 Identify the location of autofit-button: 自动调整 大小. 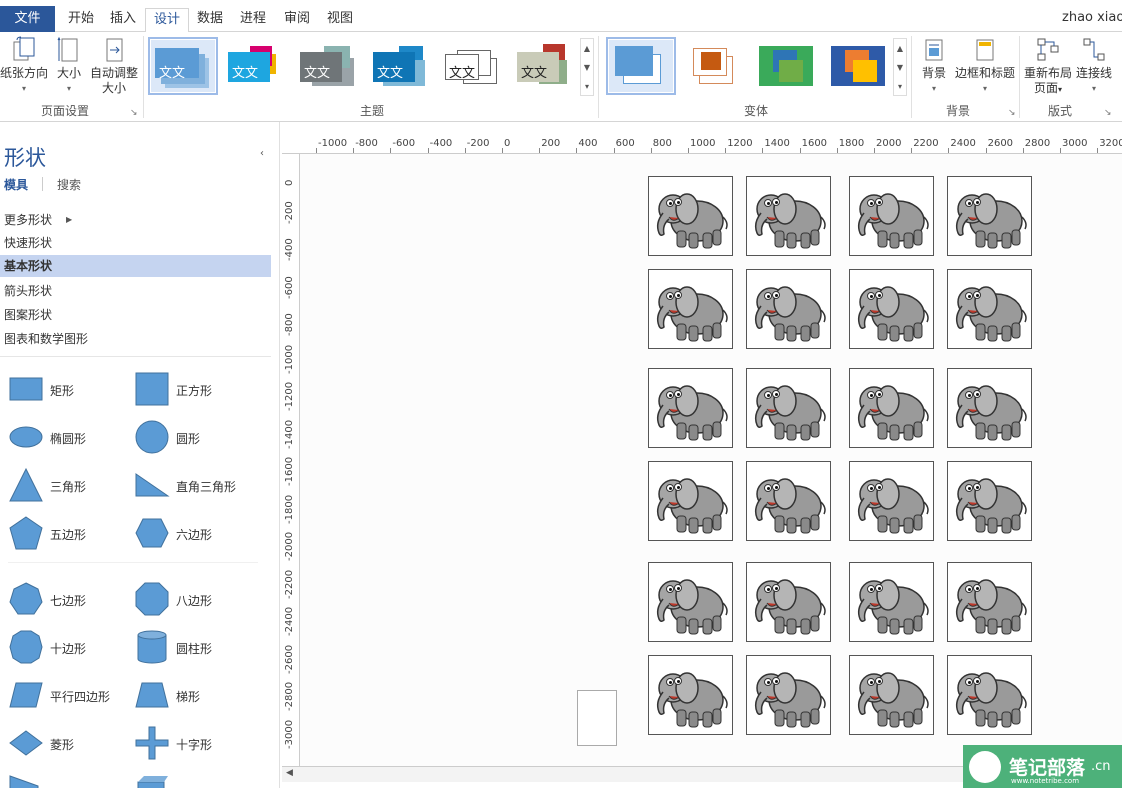
(114, 66).